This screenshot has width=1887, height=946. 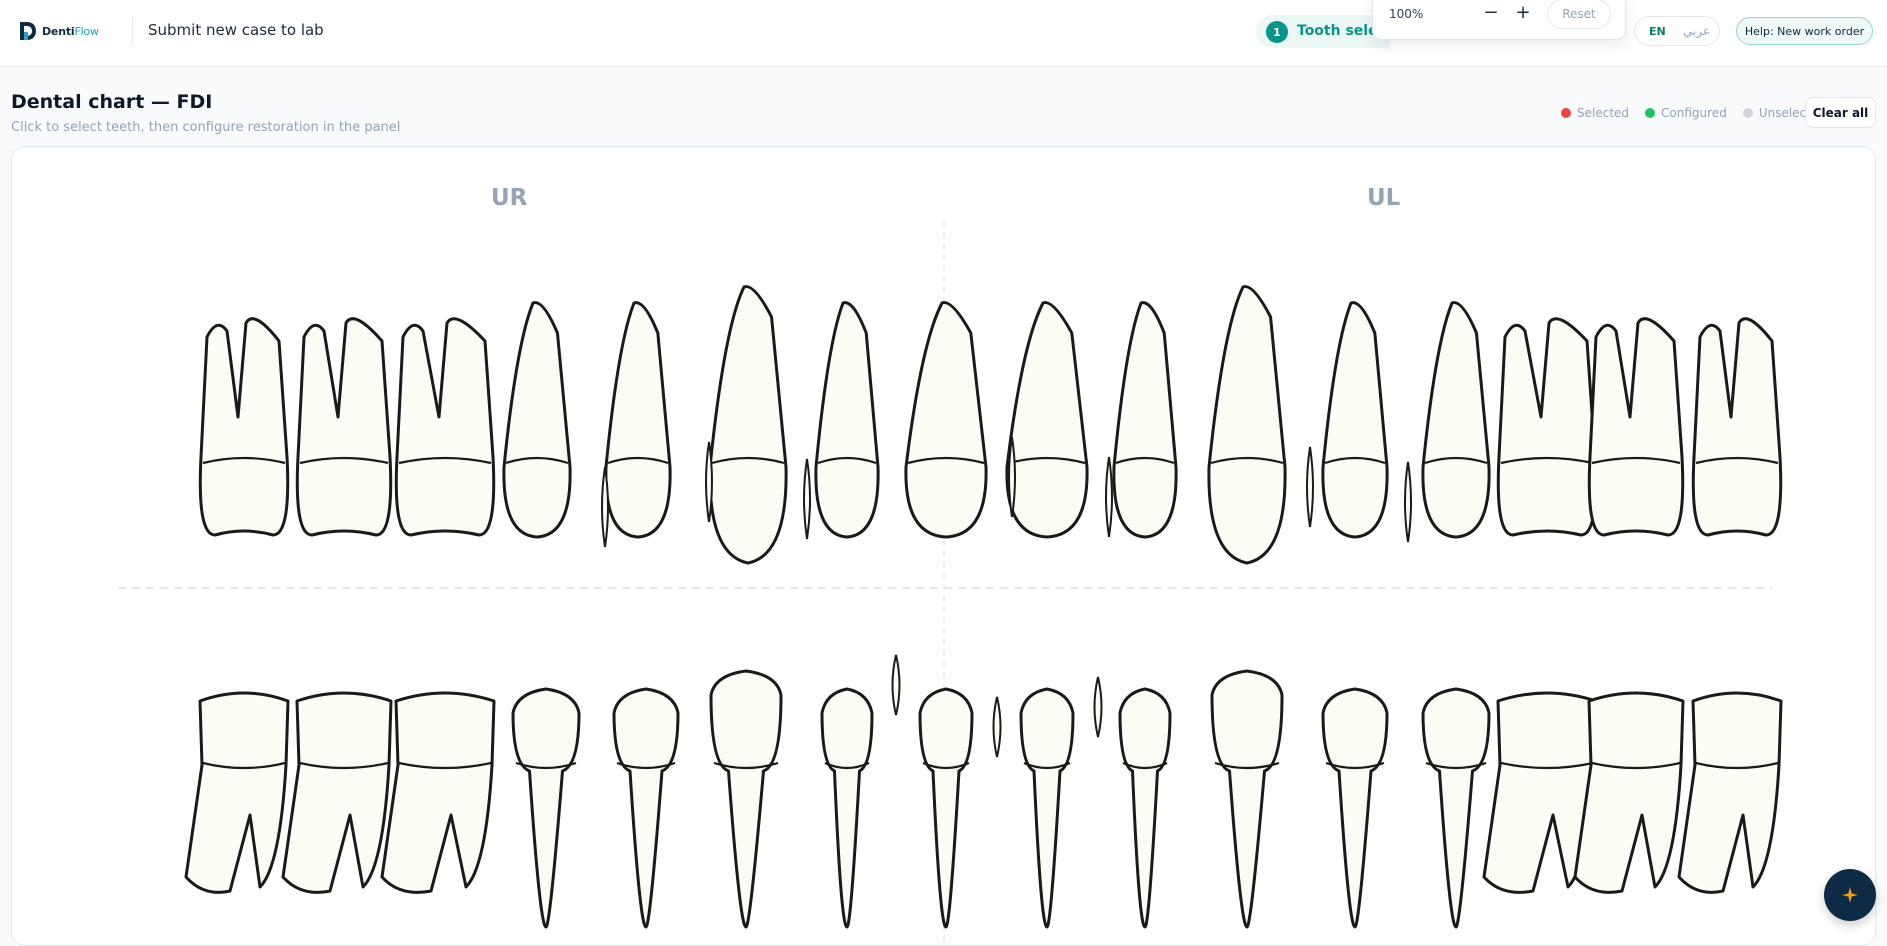 I want to click on legend-selected: Selected, so click(x=1595, y=113).